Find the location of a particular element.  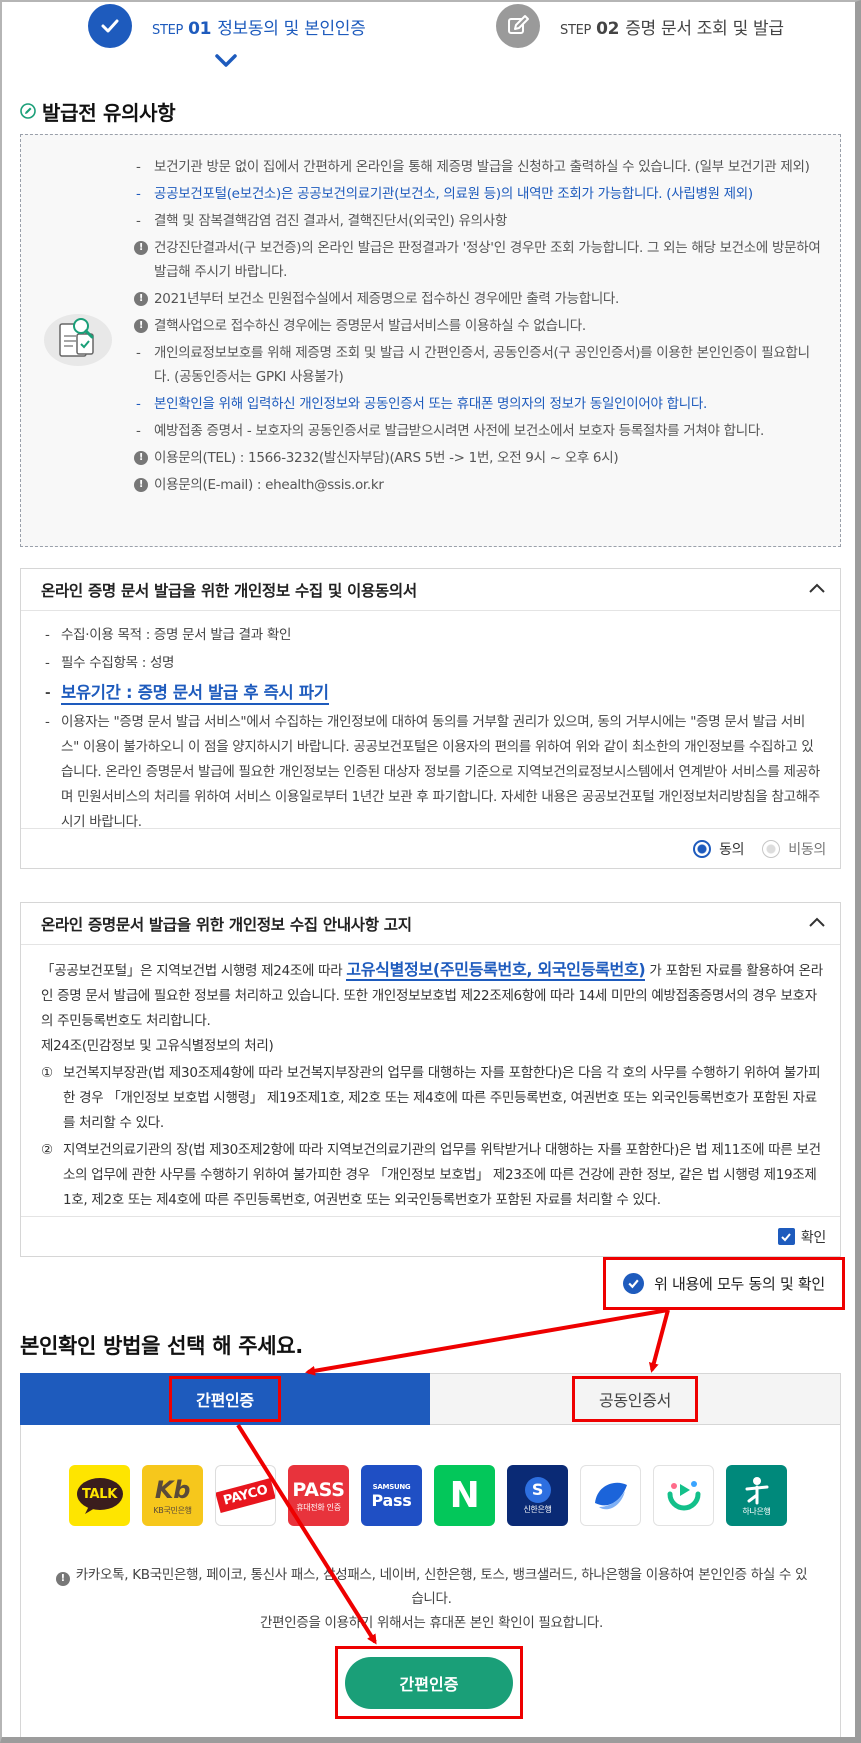

auth-tabs: 간편인증 공동인증서 is located at coordinates (430, 1399).